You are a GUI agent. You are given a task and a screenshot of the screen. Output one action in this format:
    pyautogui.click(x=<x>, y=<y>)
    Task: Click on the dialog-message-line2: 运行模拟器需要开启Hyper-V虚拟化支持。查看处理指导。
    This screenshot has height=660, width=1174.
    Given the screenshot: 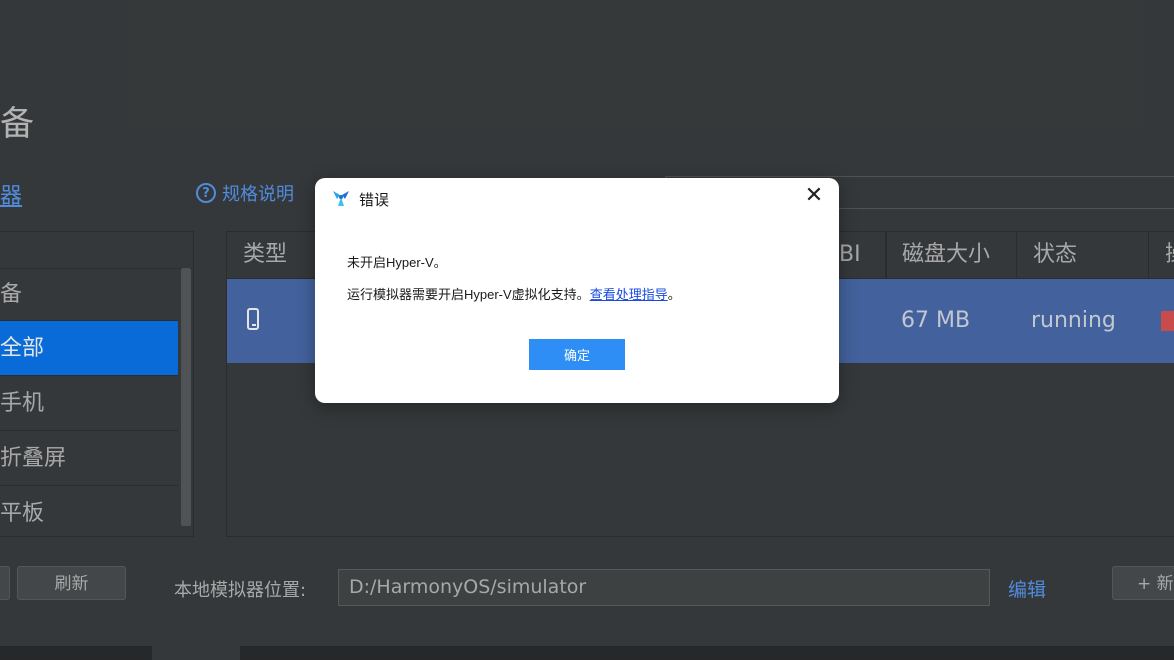 What is the action you would take?
    pyautogui.click(x=514, y=293)
    